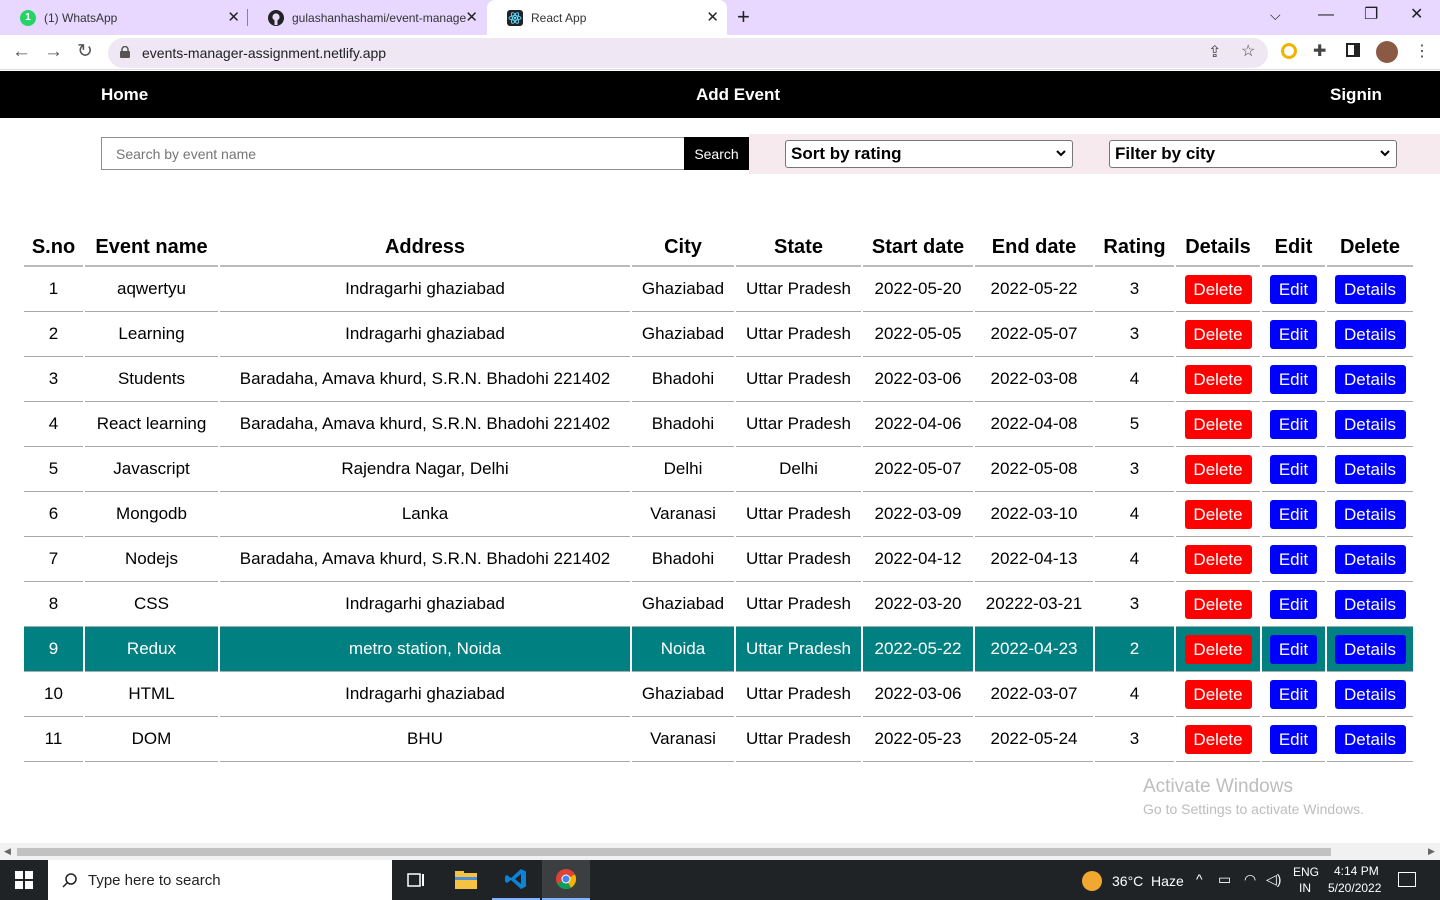  What do you see at coordinates (220, 880) in the screenshot?
I see `taskbar-search-box: Type here to search` at bounding box center [220, 880].